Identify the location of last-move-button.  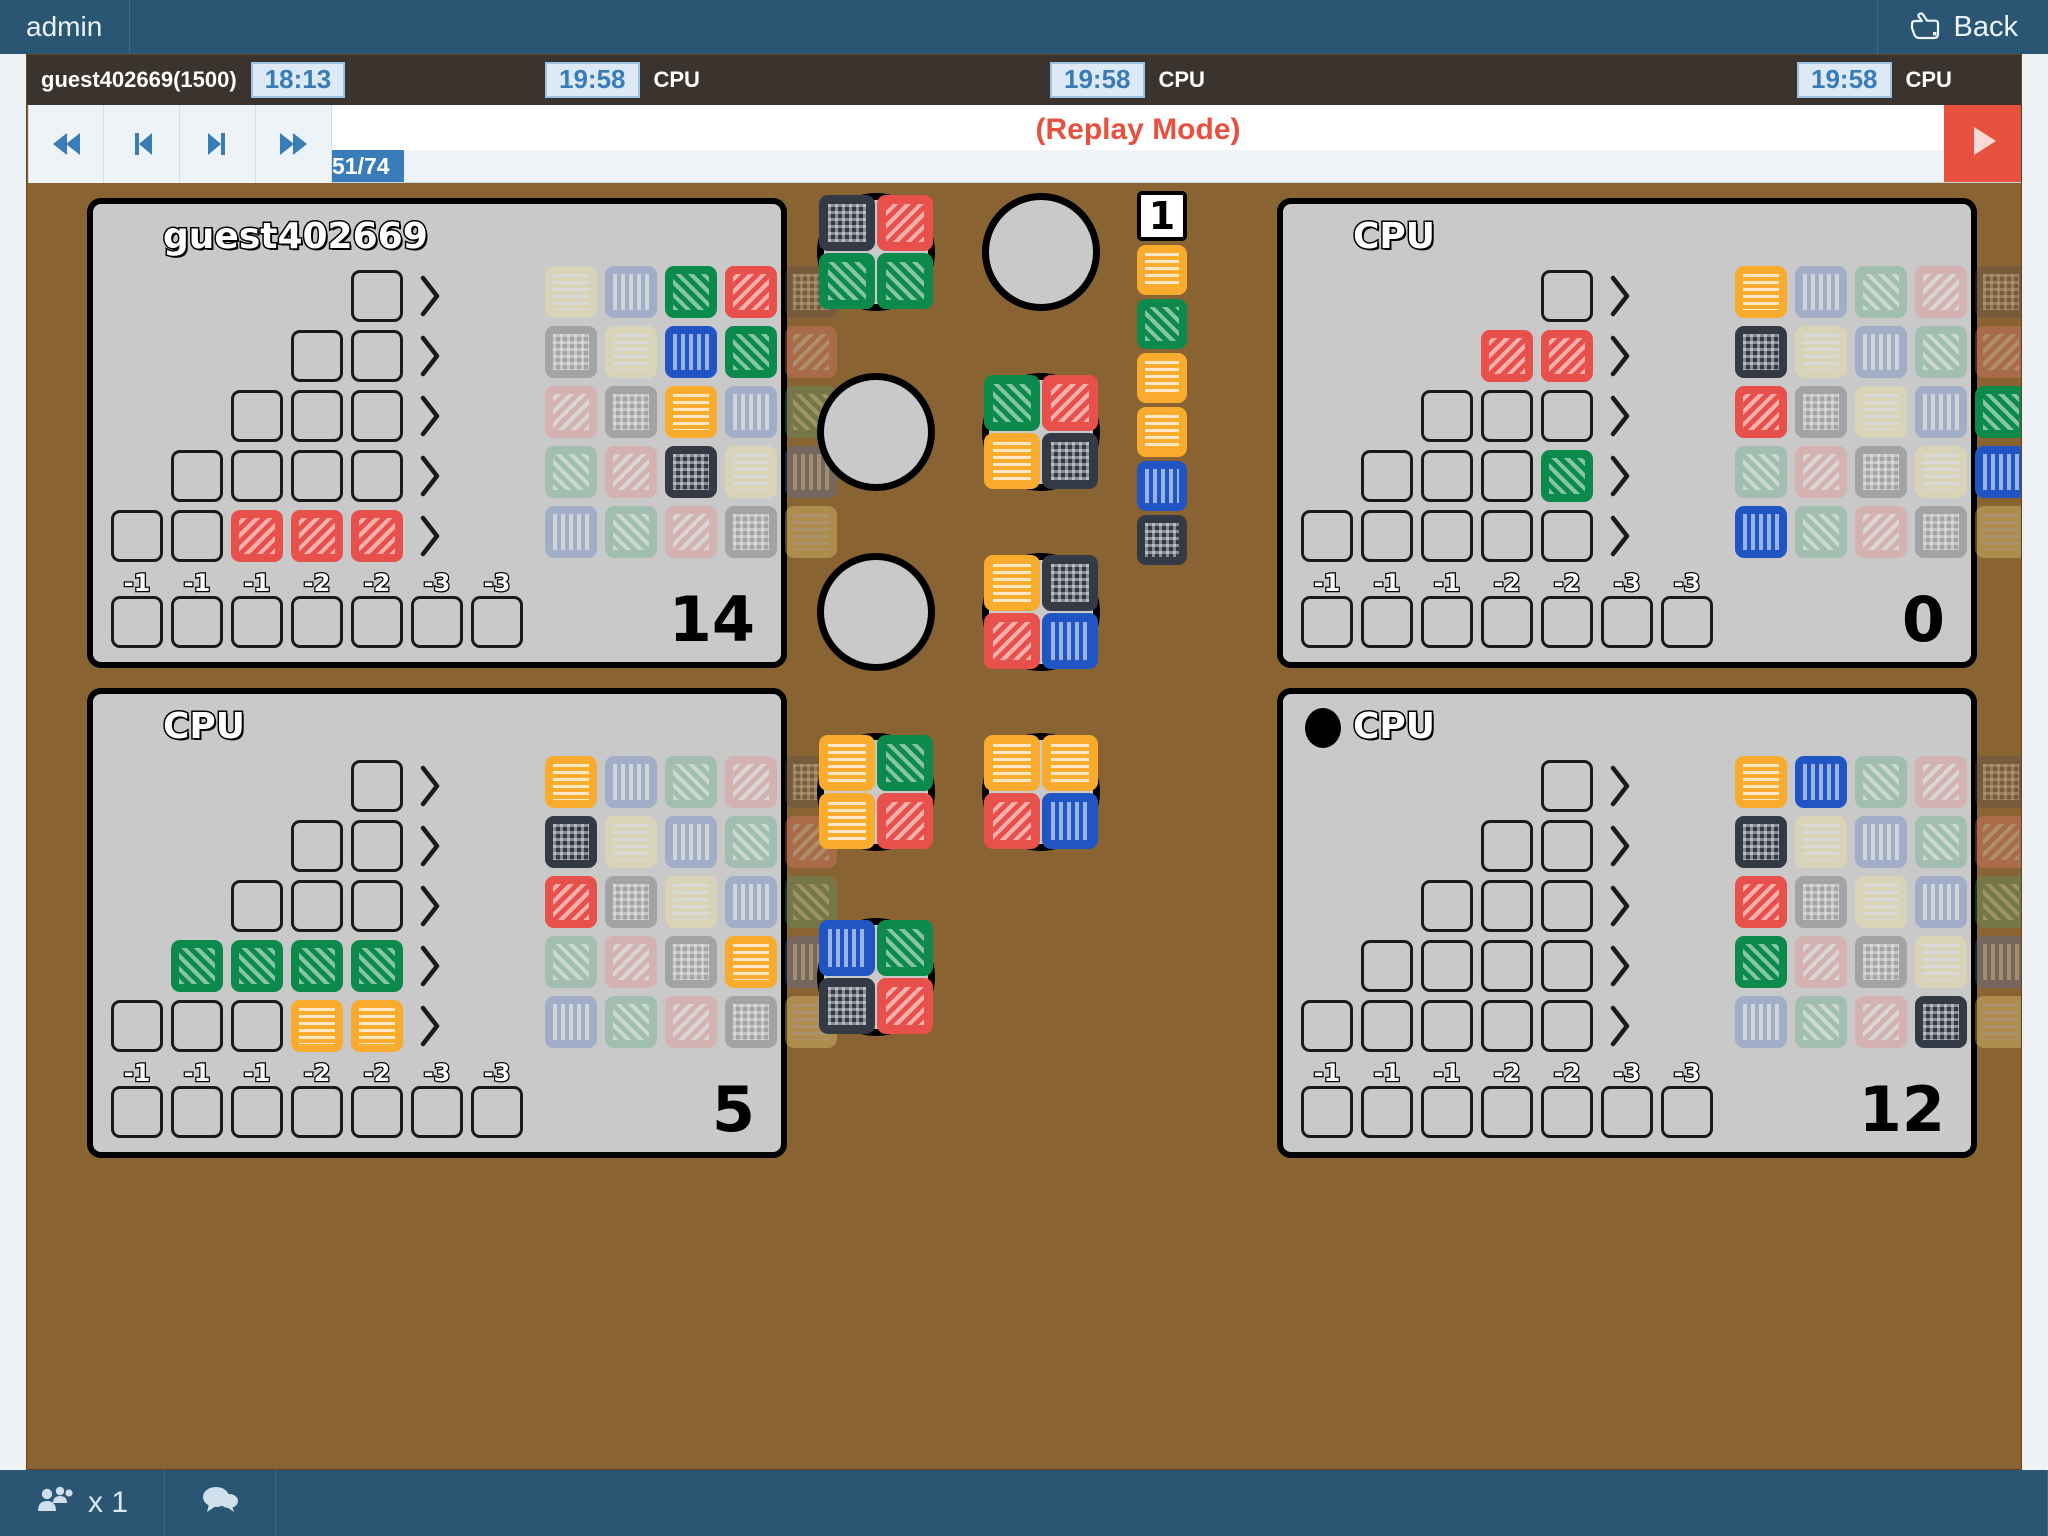
(294, 144).